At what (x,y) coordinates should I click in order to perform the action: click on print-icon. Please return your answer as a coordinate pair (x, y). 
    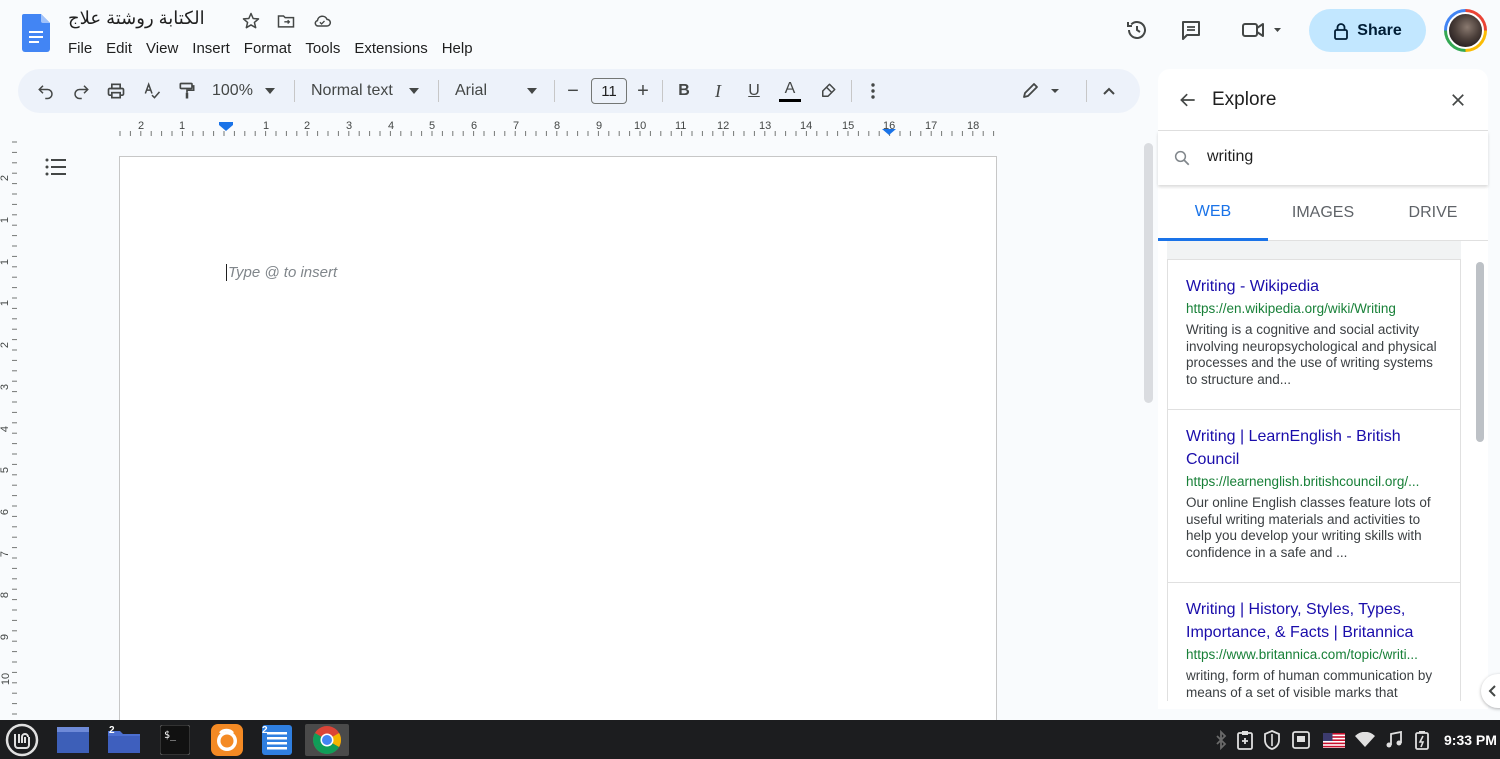
    Looking at the image, I should click on (116, 91).